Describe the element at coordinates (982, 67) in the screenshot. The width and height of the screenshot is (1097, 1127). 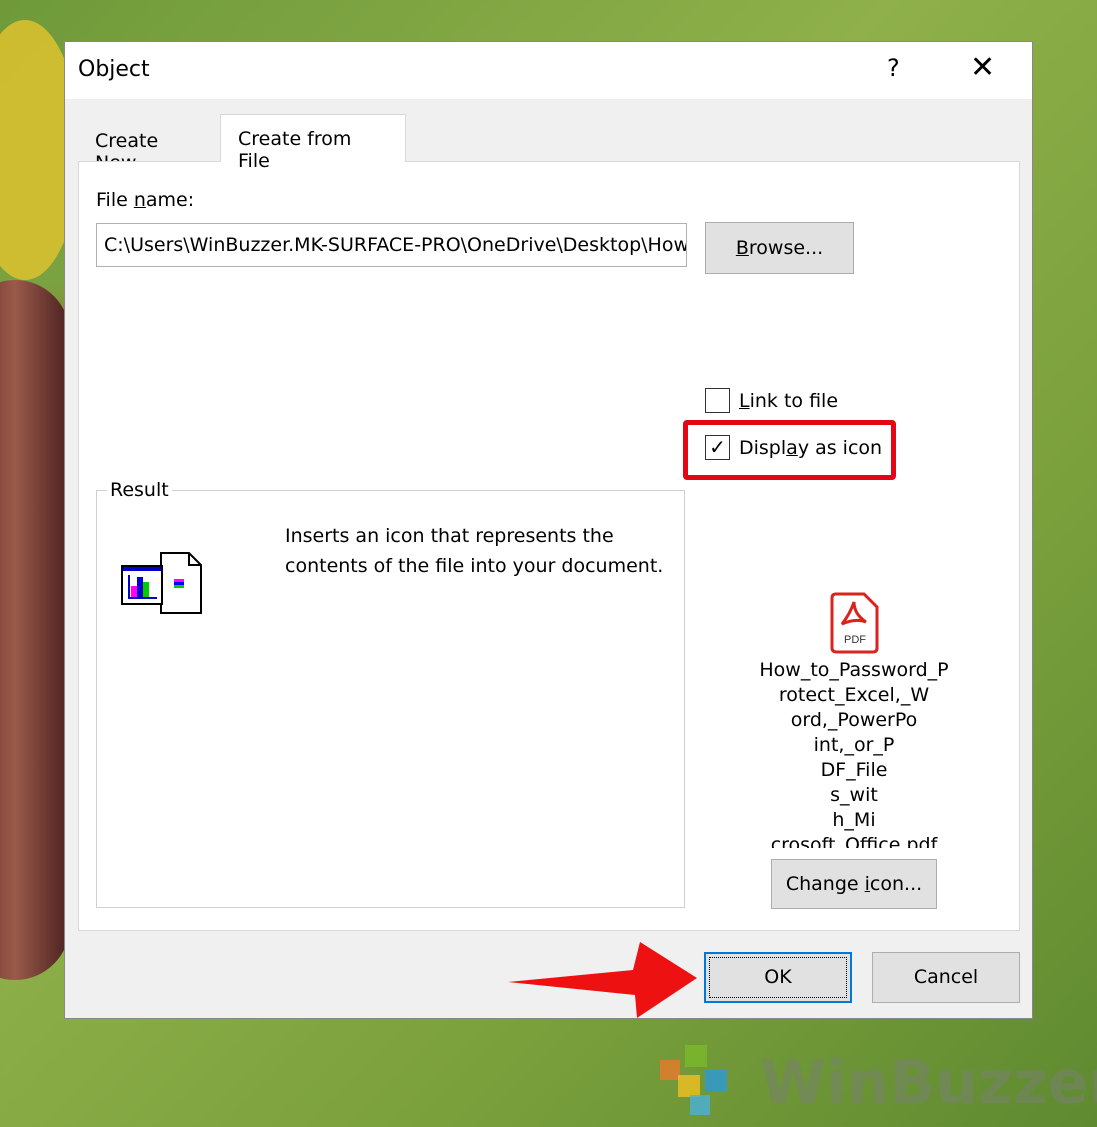
I see `close-button: ✕` at that location.